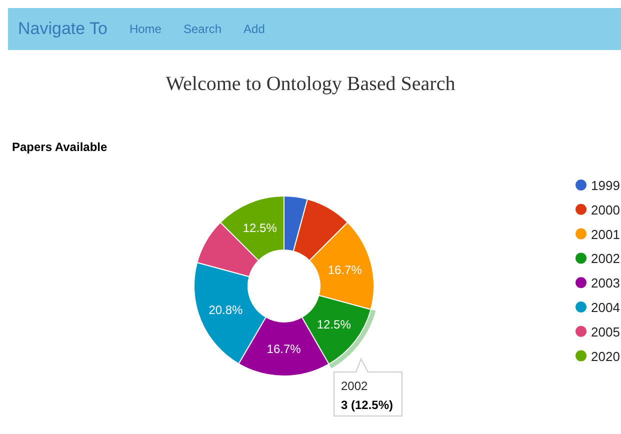 Image resolution: width=621 pixels, height=434 pixels. What do you see at coordinates (60, 147) in the screenshot?
I see `section-title: Papers Available` at bounding box center [60, 147].